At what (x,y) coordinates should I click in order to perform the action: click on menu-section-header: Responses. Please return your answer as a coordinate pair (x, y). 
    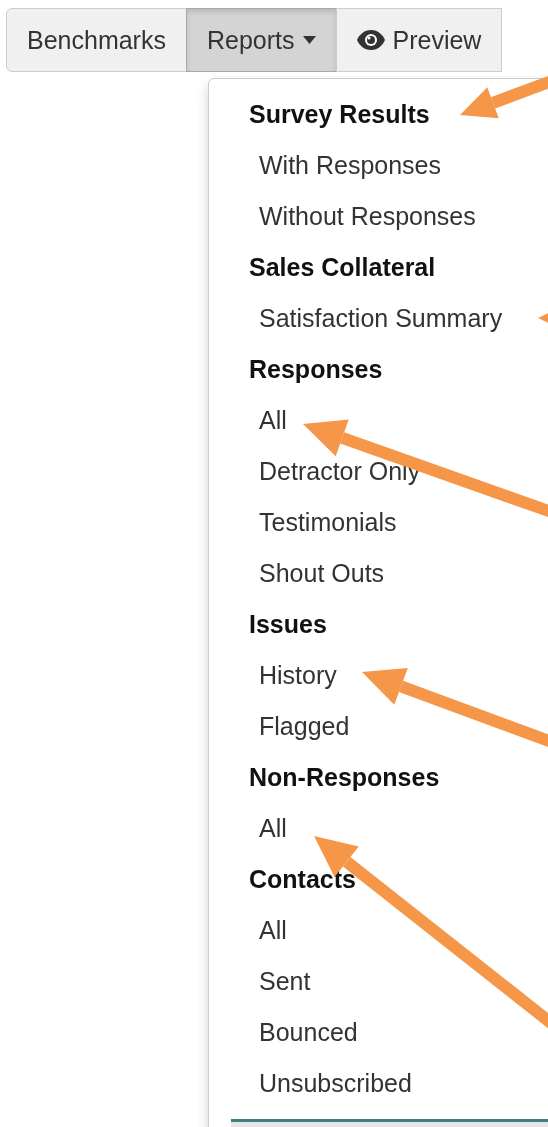
    Looking at the image, I should click on (316, 369).